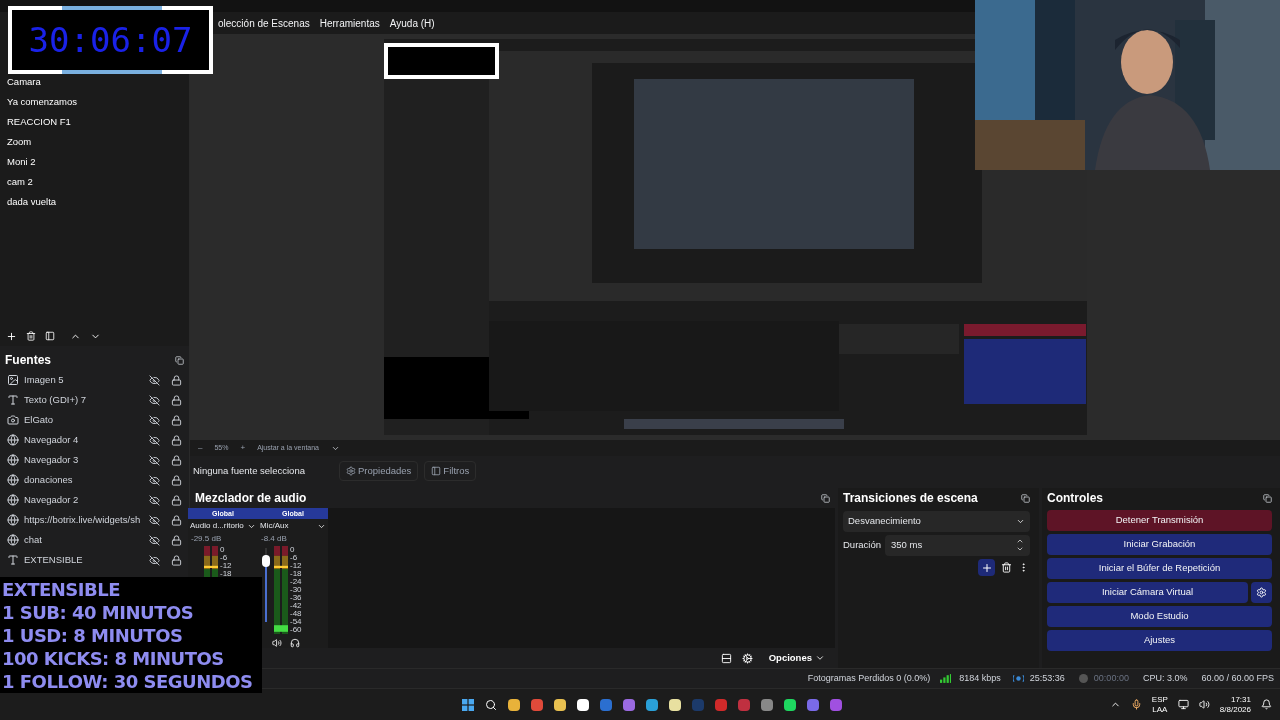  I want to click on control-button: Iniciar el Búfer de Repetición, so click(1159, 568).